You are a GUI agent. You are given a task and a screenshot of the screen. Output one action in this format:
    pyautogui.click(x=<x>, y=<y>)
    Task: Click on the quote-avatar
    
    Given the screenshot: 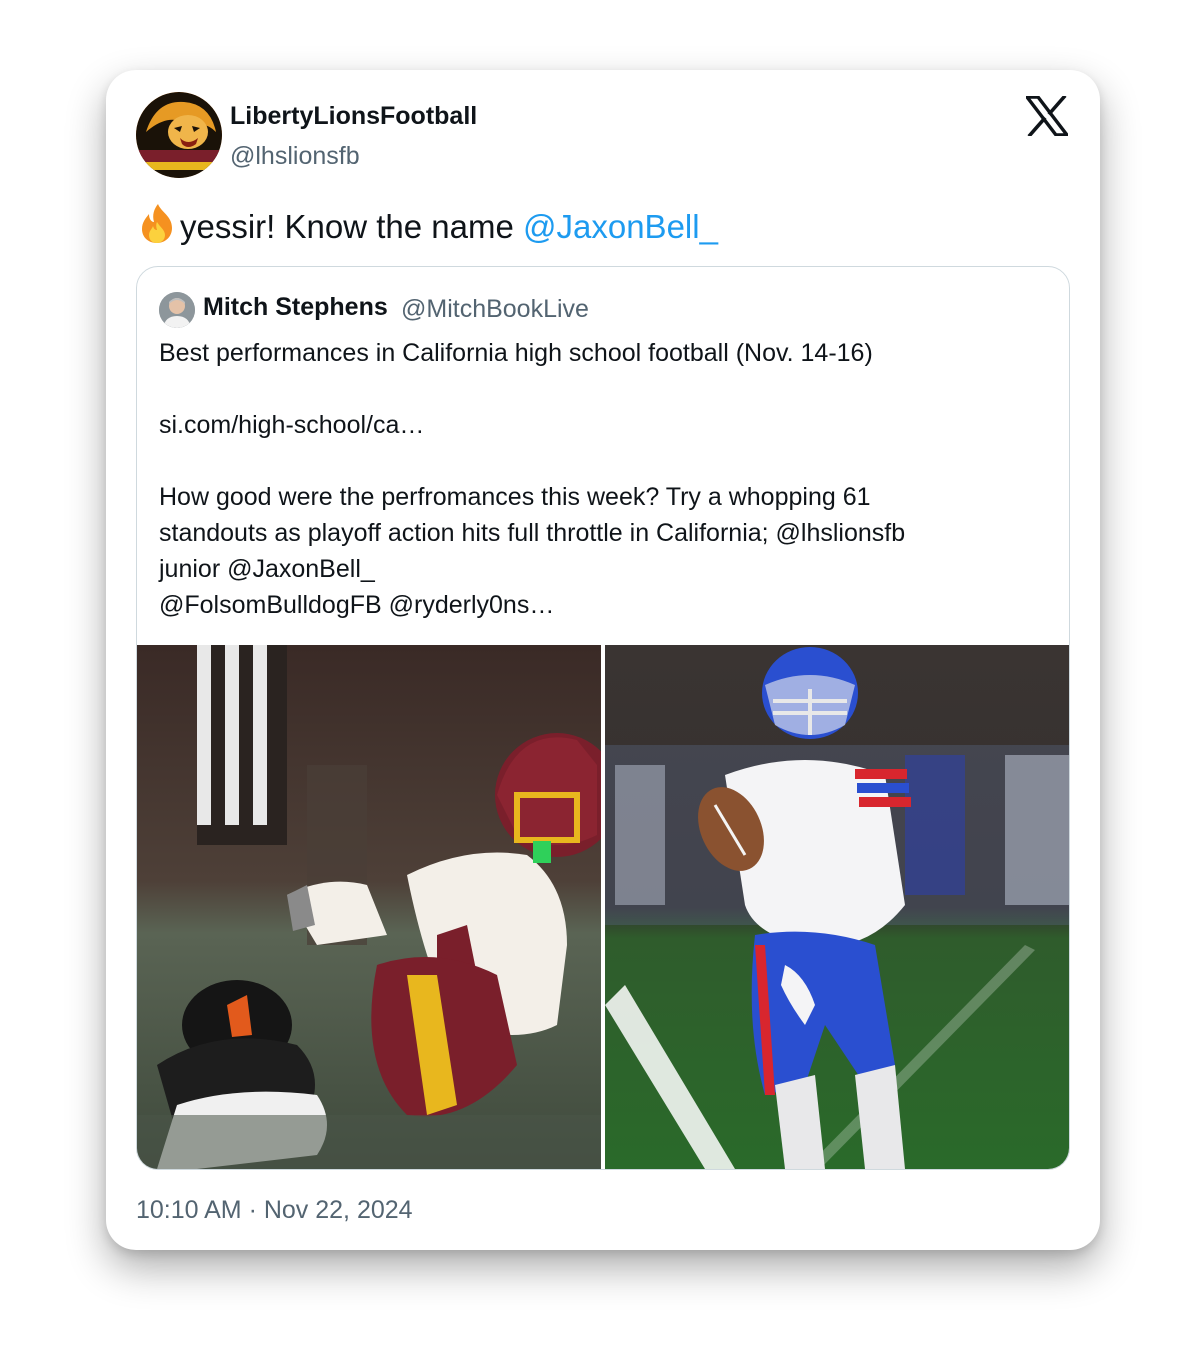 What is the action you would take?
    pyautogui.click(x=177, y=310)
    